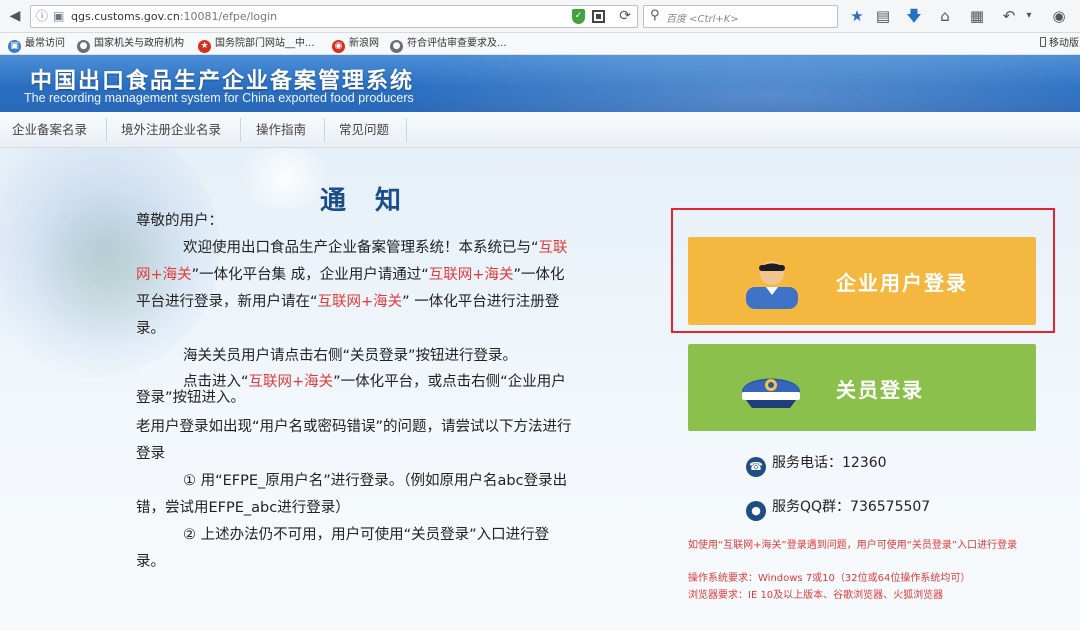 This screenshot has width=1080, height=631. What do you see at coordinates (42, 16) in the screenshot?
I see `info-icon: ⓘ` at bounding box center [42, 16].